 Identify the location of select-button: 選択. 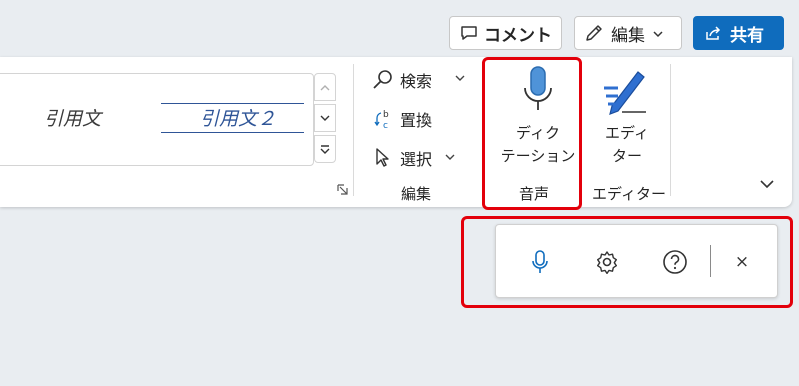
(402, 158).